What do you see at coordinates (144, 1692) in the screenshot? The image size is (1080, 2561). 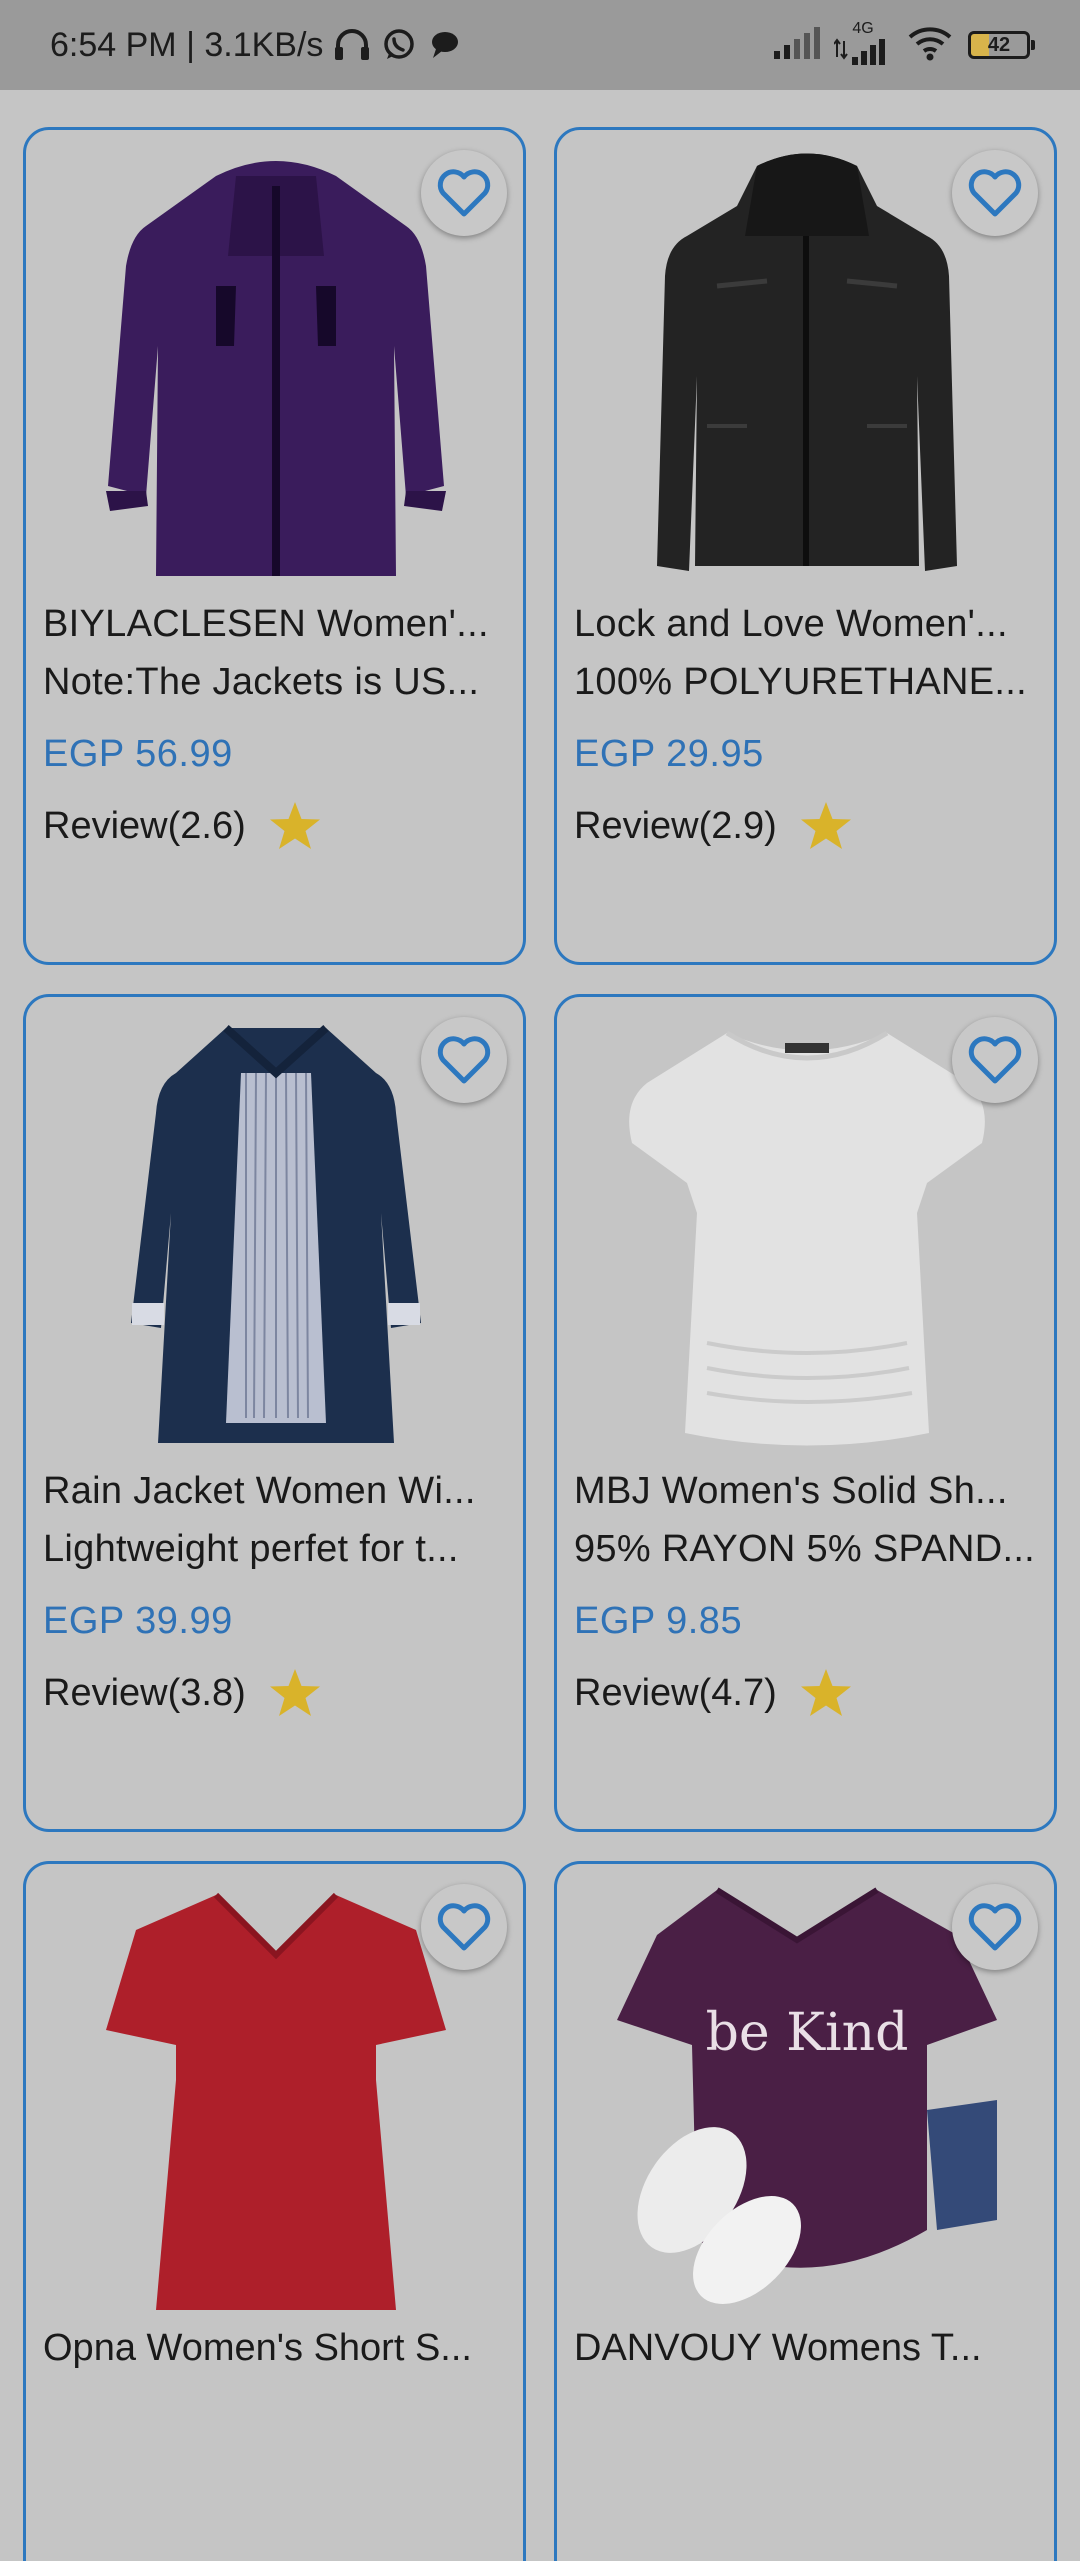 I see `review-label: Review(3.8)` at bounding box center [144, 1692].